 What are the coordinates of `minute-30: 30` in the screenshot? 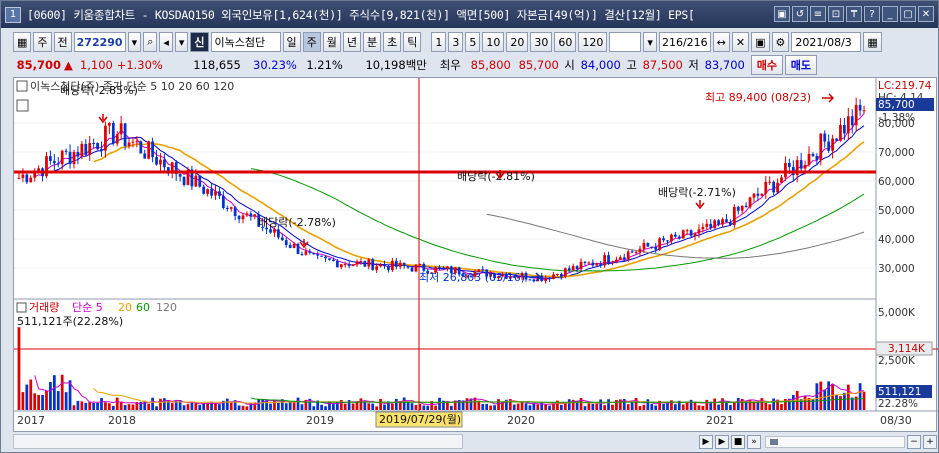 It's located at (541, 42).